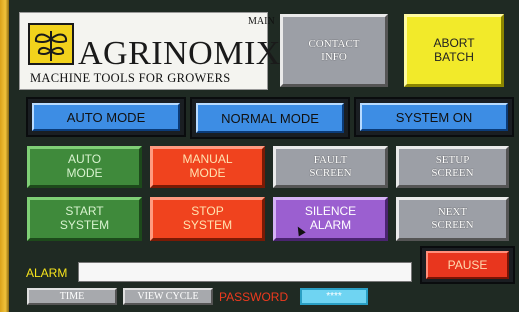 The width and height of the screenshot is (519, 312). I want to click on manual-mode-button: MANUAL MODE, so click(207, 167).